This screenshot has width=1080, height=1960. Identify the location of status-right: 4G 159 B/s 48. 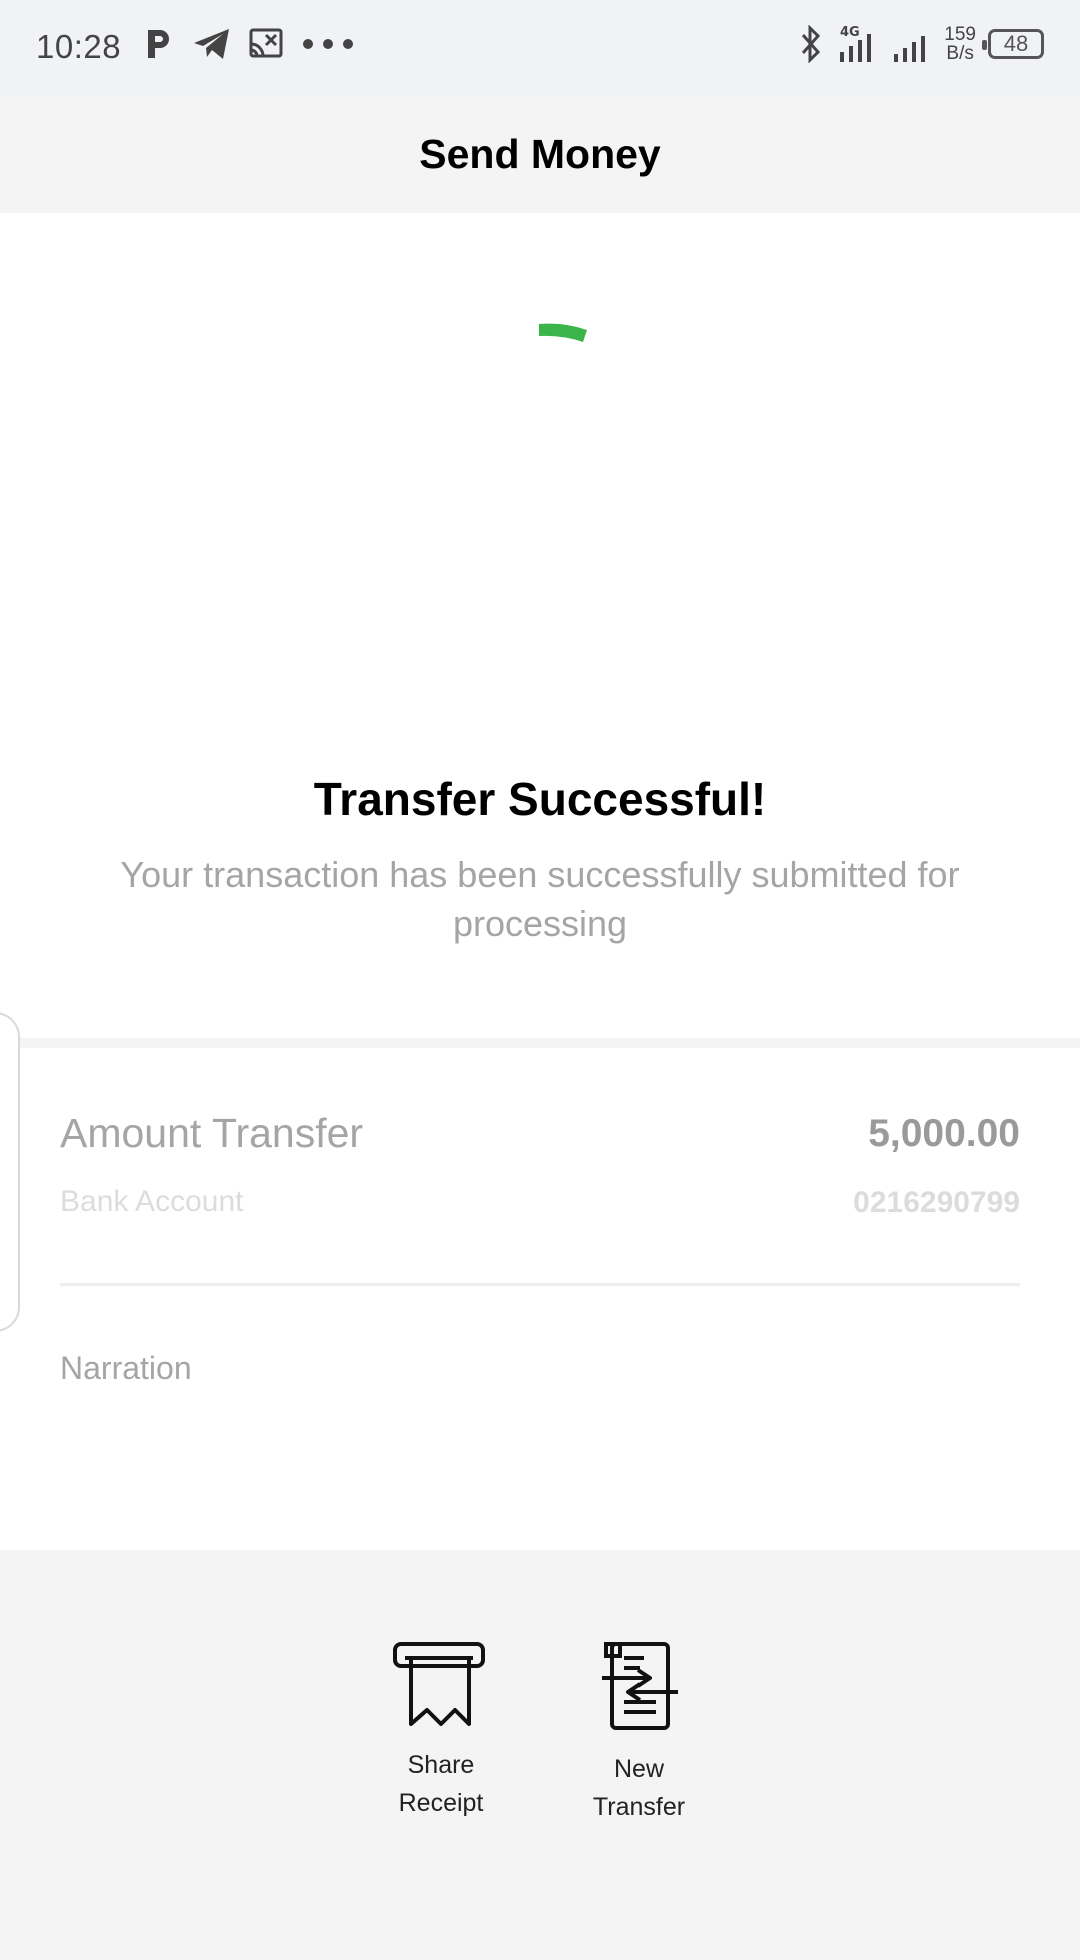
(921, 44).